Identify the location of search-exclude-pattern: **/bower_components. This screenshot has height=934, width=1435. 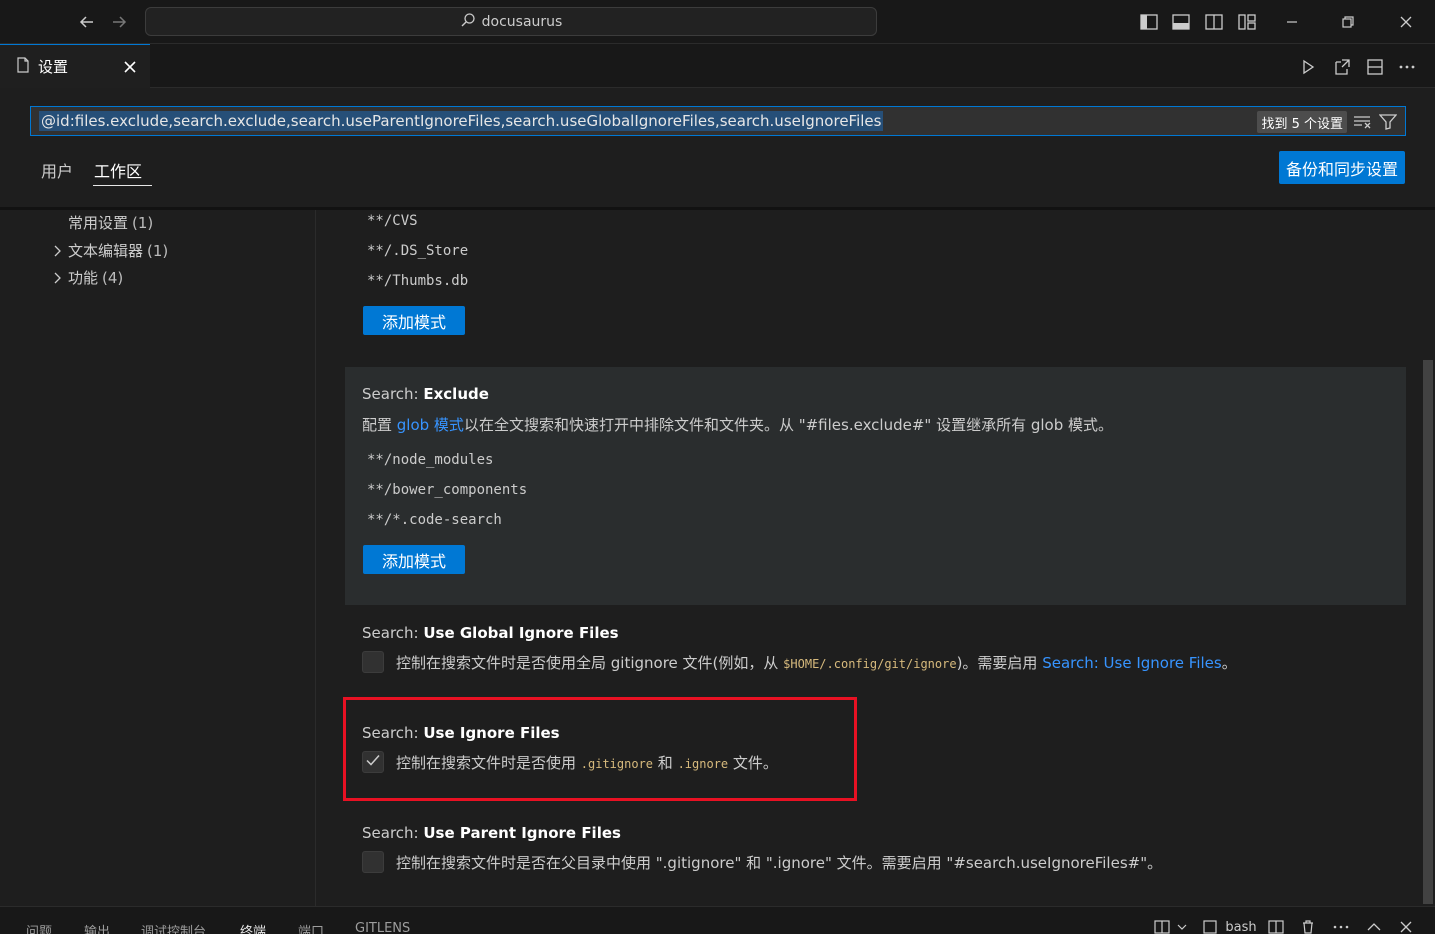
(447, 490).